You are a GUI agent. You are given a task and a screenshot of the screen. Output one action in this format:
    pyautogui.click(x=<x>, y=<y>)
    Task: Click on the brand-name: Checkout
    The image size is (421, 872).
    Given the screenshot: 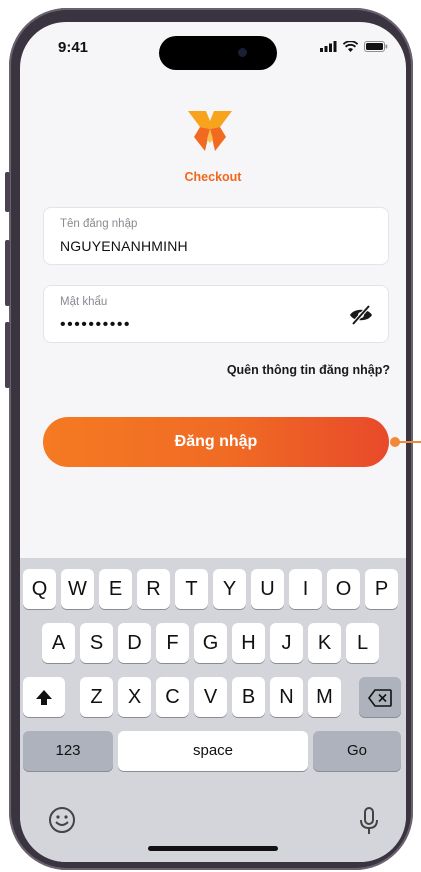 What is the action you would take?
    pyautogui.click(x=213, y=177)
    